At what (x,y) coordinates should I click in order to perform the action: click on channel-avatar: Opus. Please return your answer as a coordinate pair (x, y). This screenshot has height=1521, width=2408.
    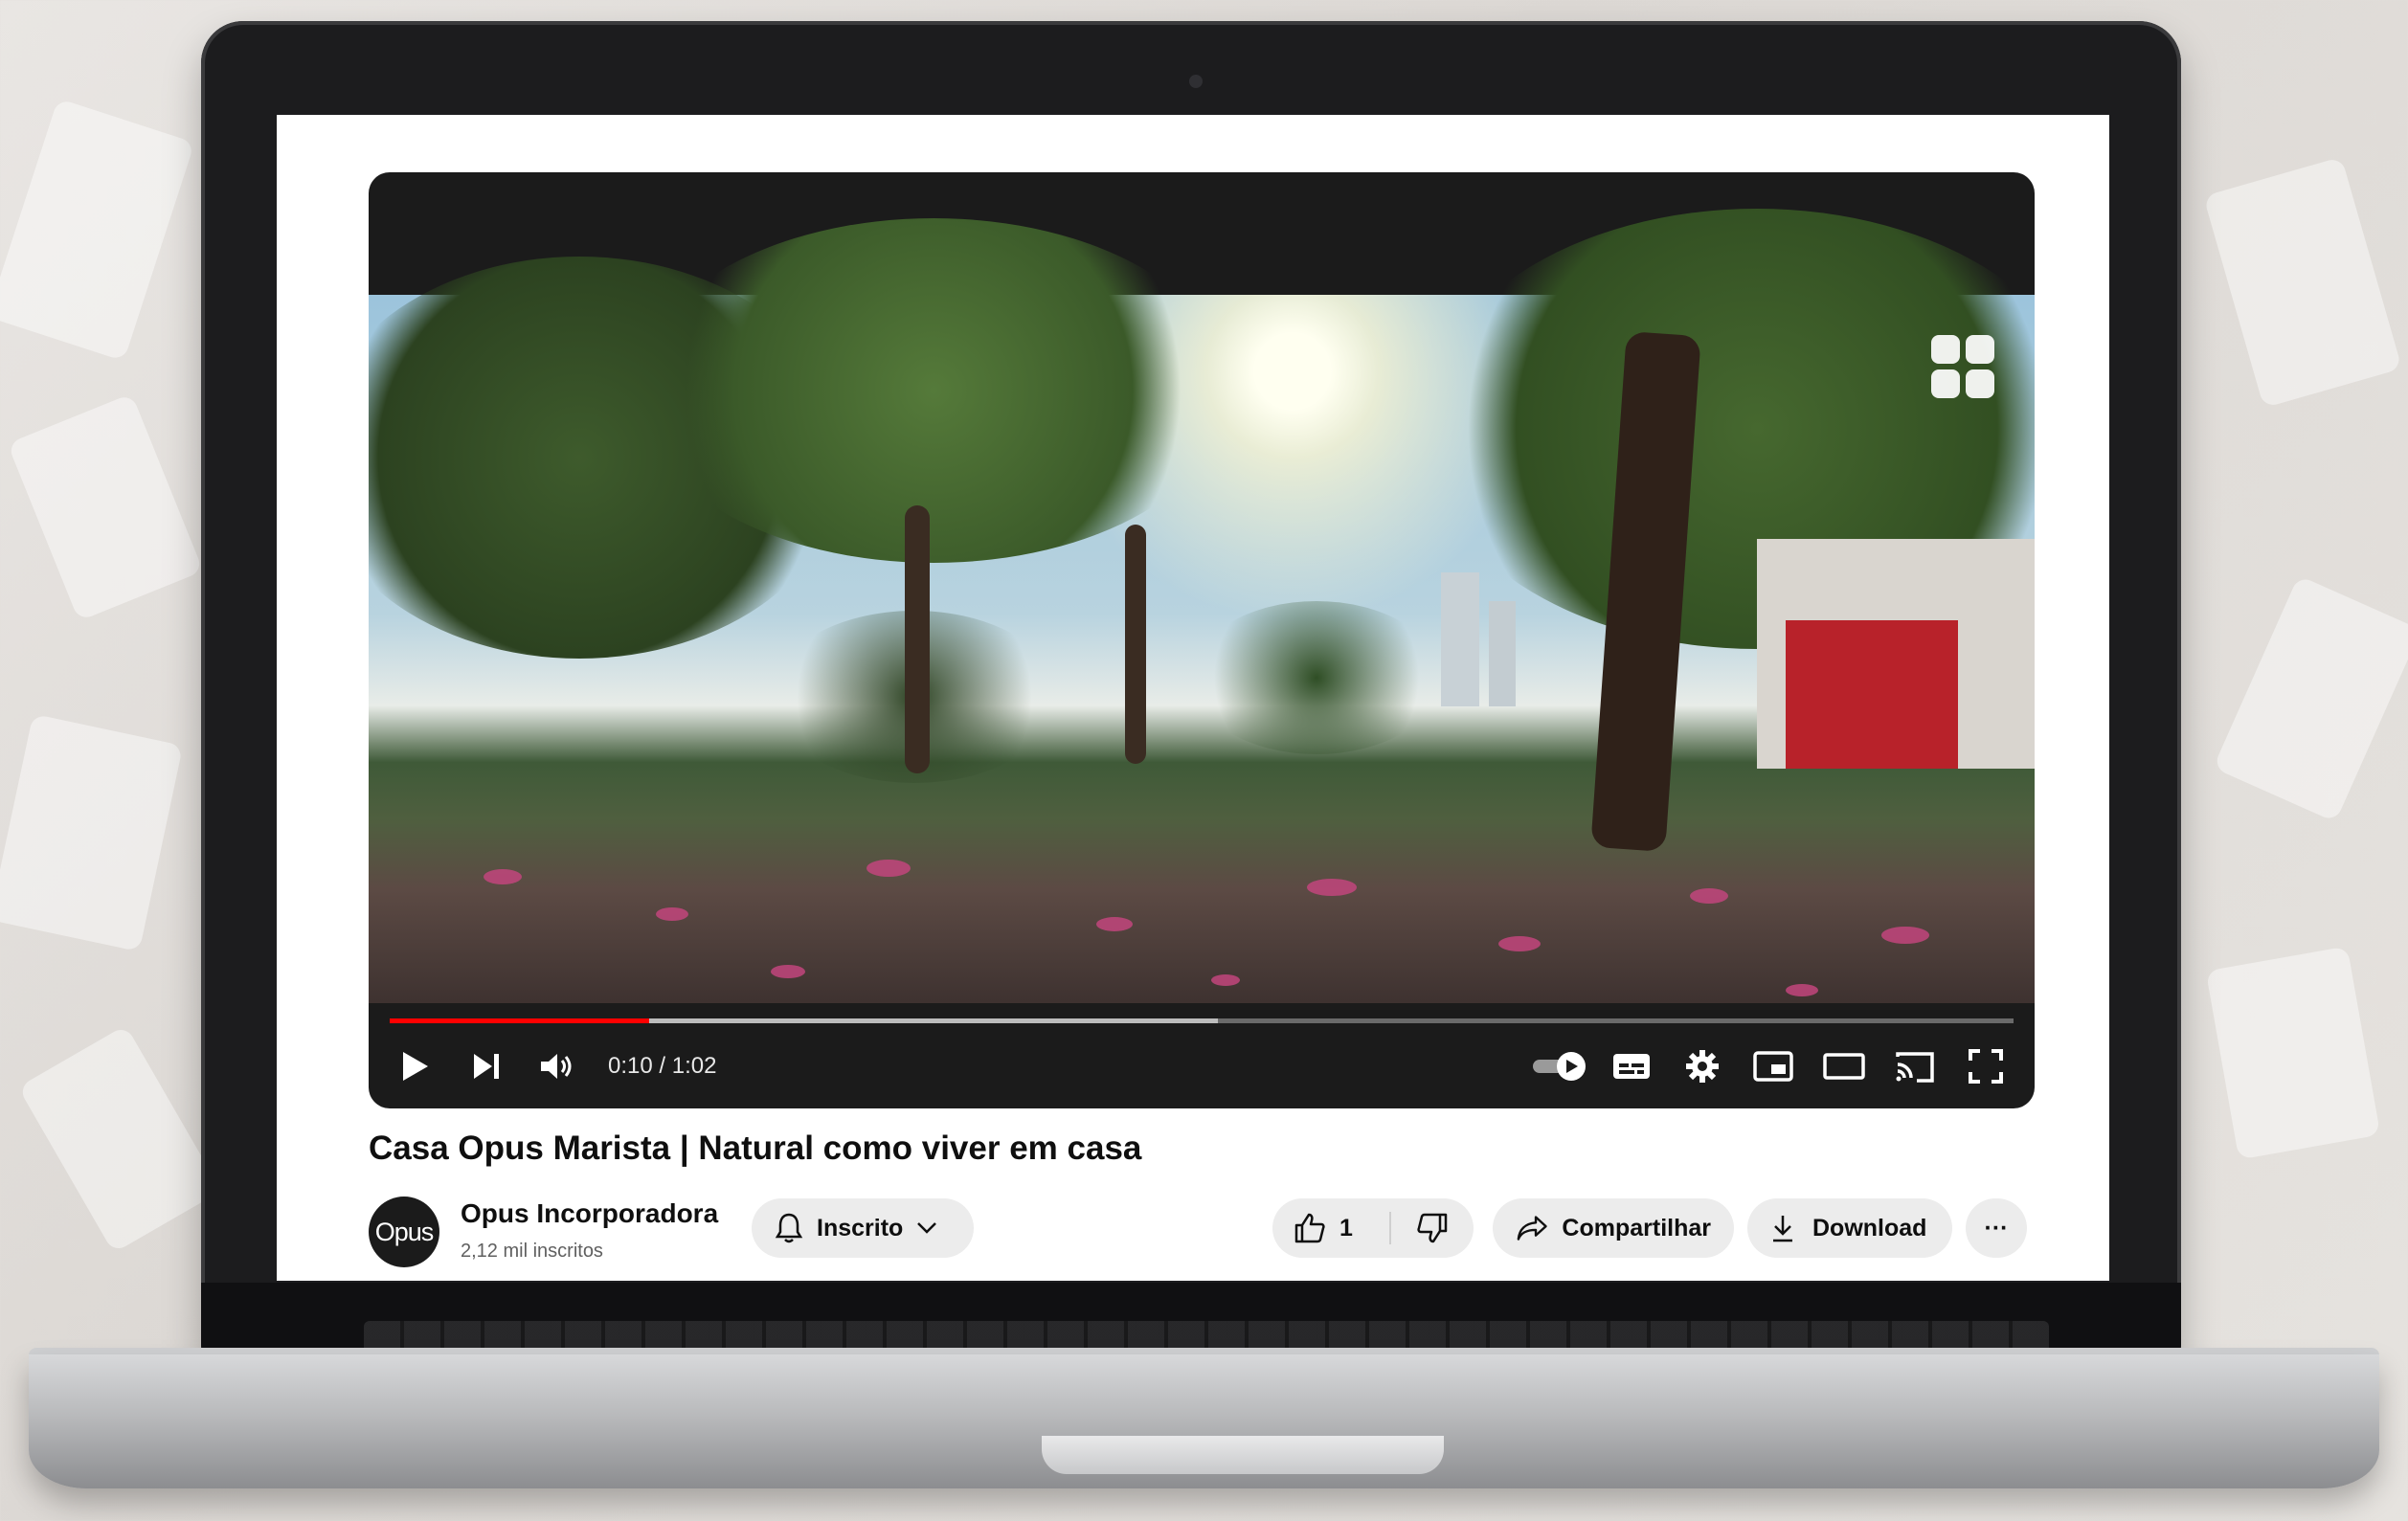
    Looking at the image, I should click on (404, 1232).